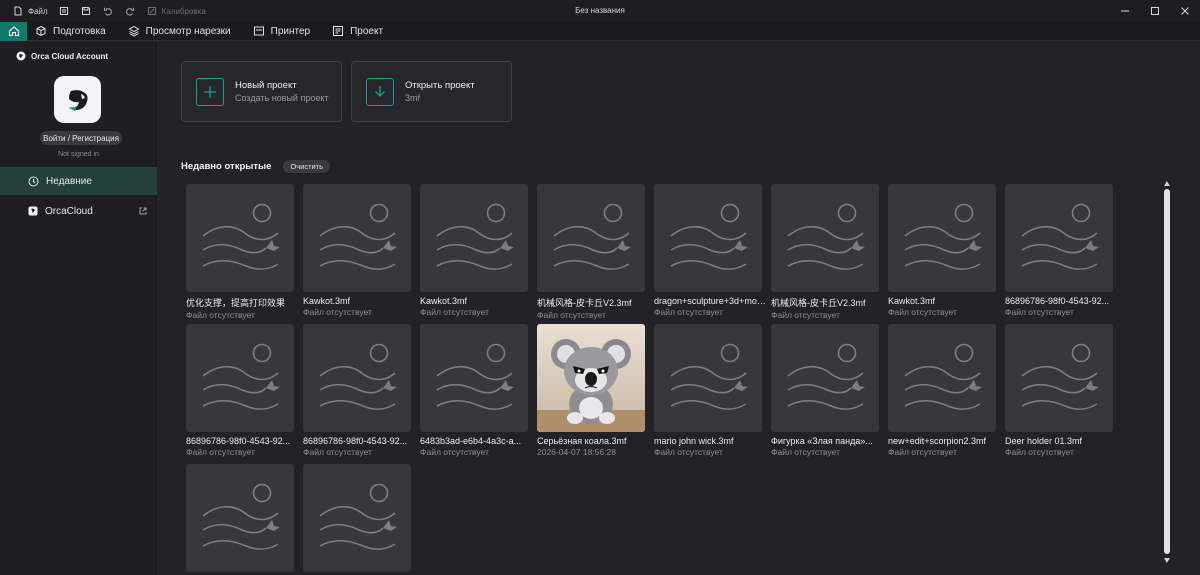 This screenshot has height=575, width=1200. What do you see at coordinates (69, 211) in the screenshot?
I see `sidebar-item-label: OrcaCloud` at bounding box center [69, 211].